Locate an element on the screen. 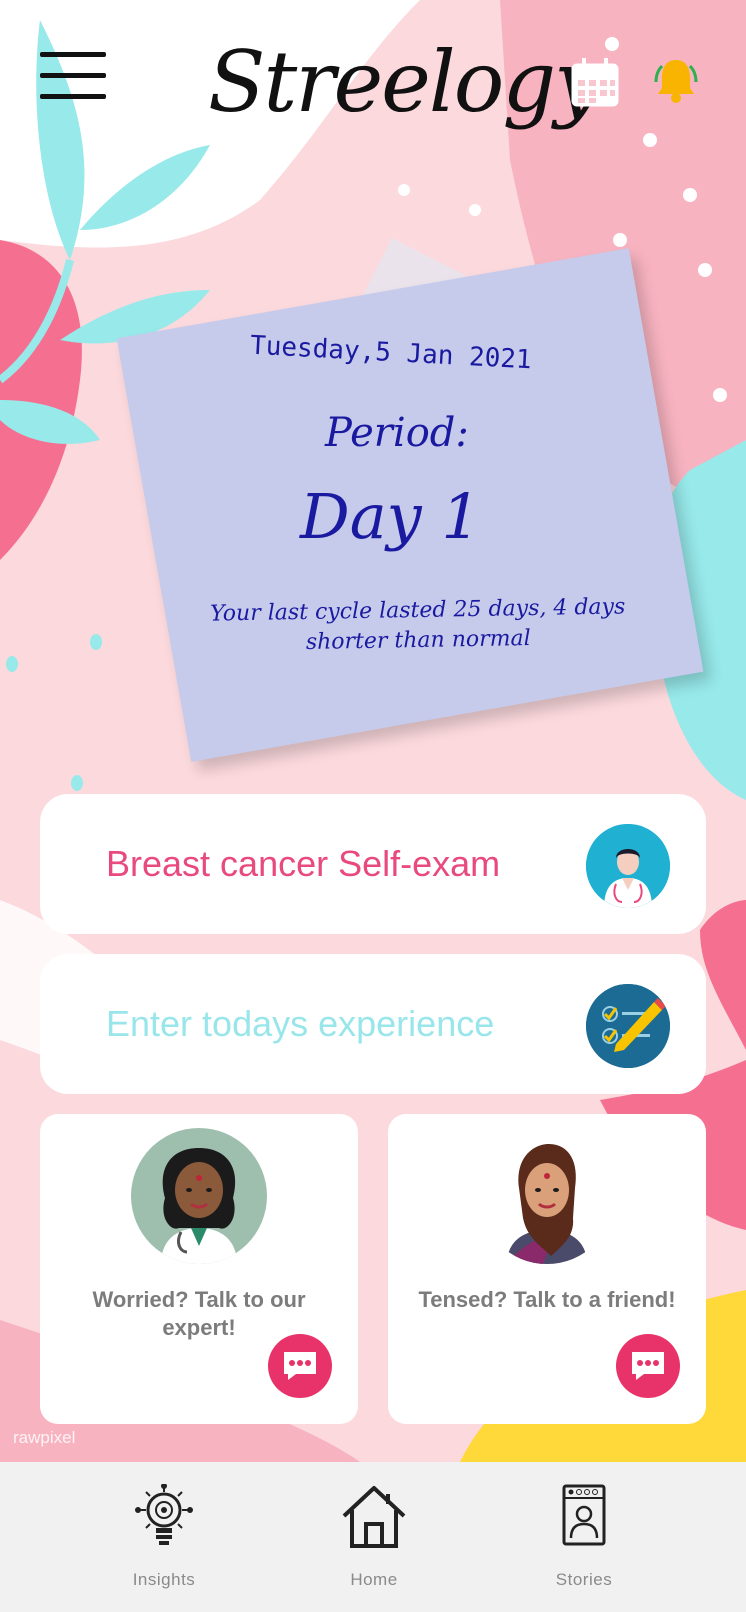  breast-self-exam-card: Breast cancer Self-exam is located at coordinates (373, 864).